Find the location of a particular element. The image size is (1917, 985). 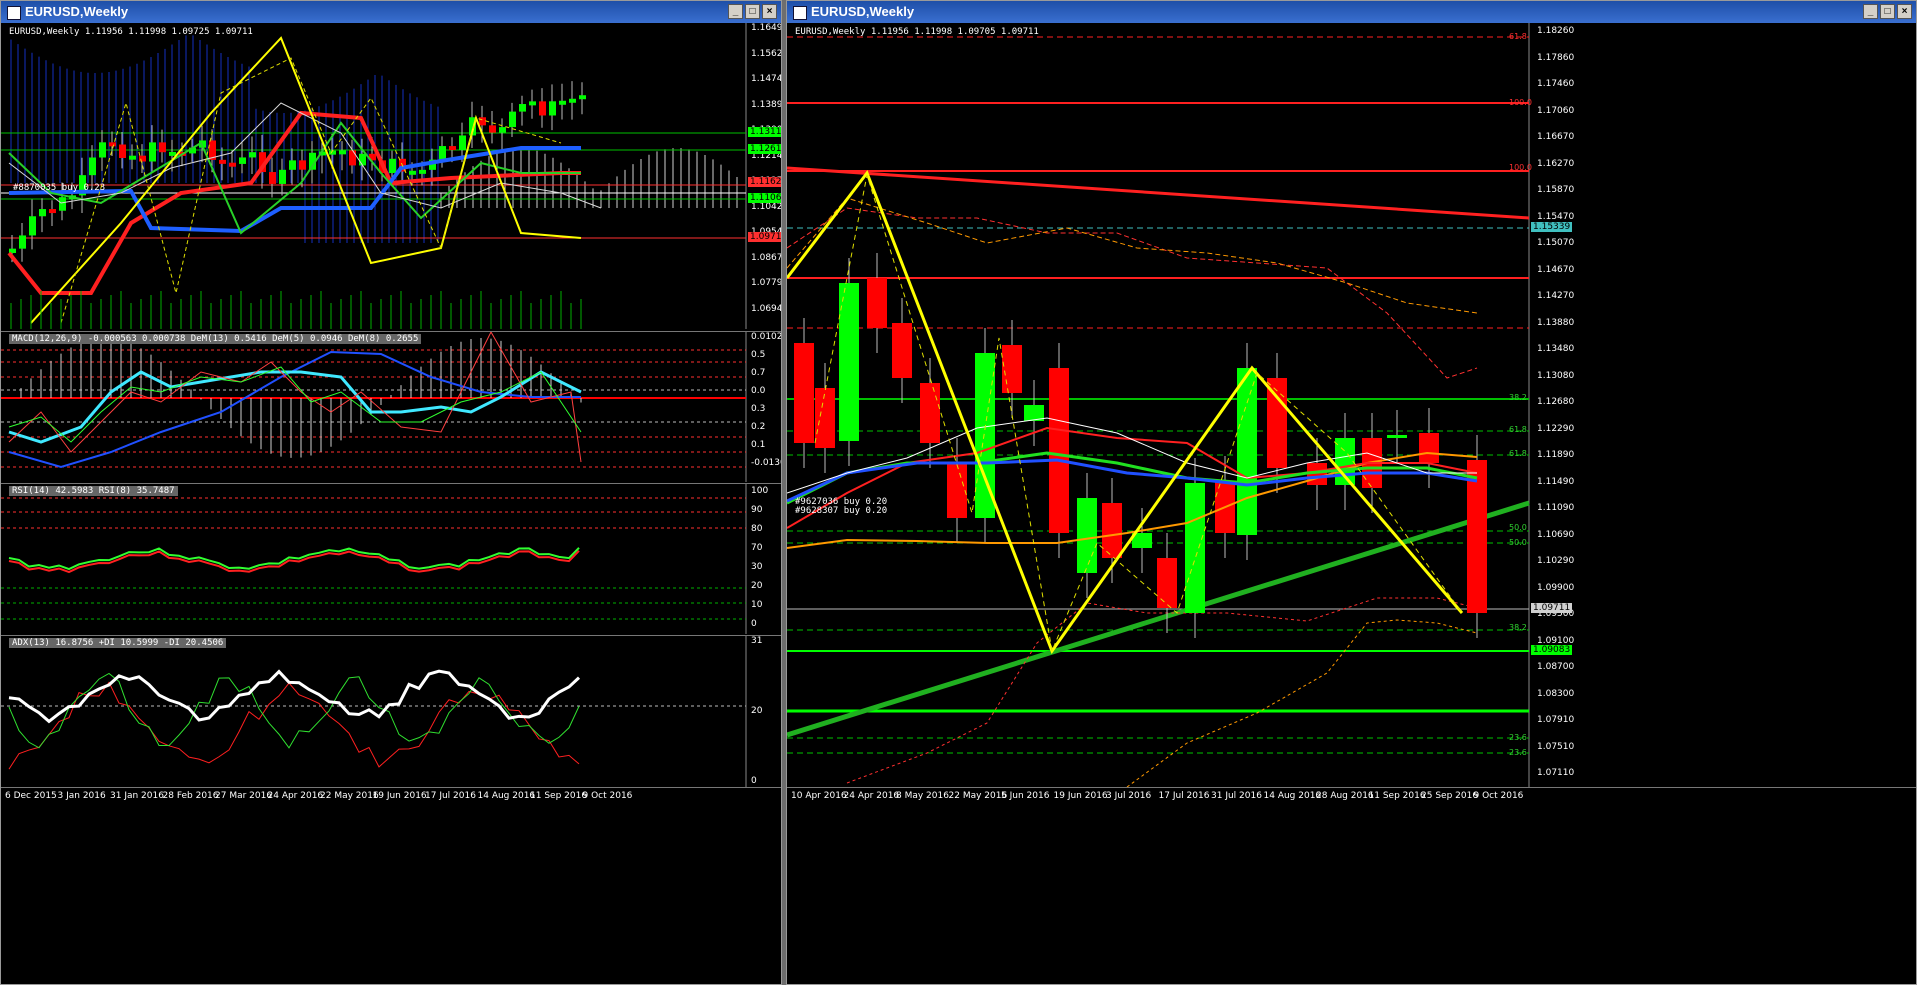

fib-level-label: 100.0 is located at coordinates (1520, 102).